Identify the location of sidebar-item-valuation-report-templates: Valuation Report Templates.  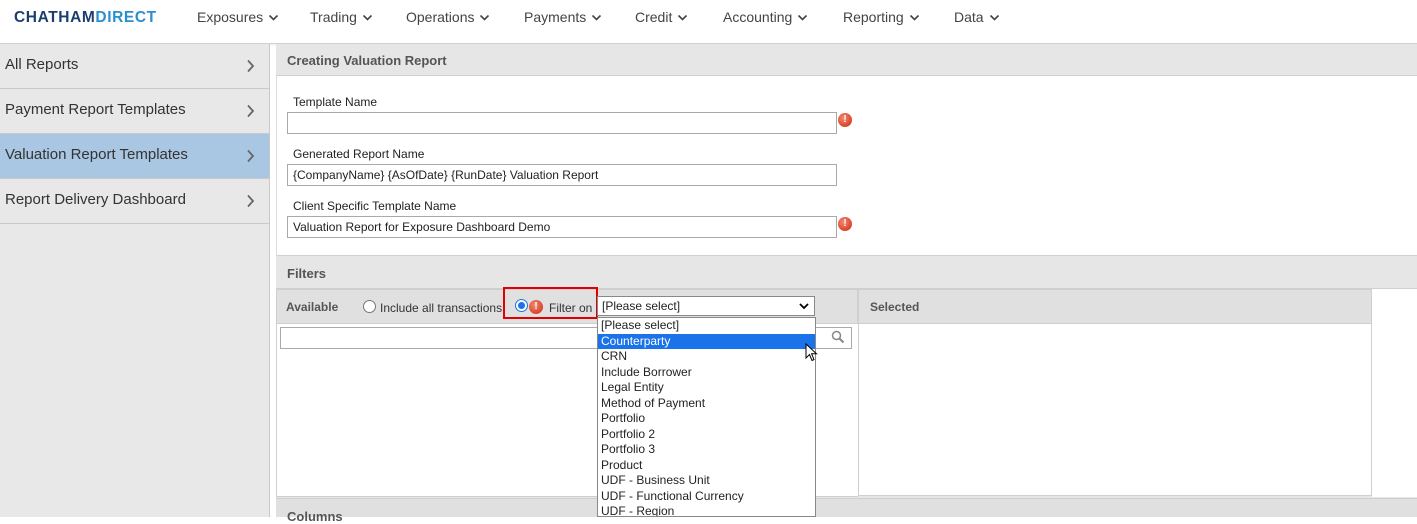
(134, 156).